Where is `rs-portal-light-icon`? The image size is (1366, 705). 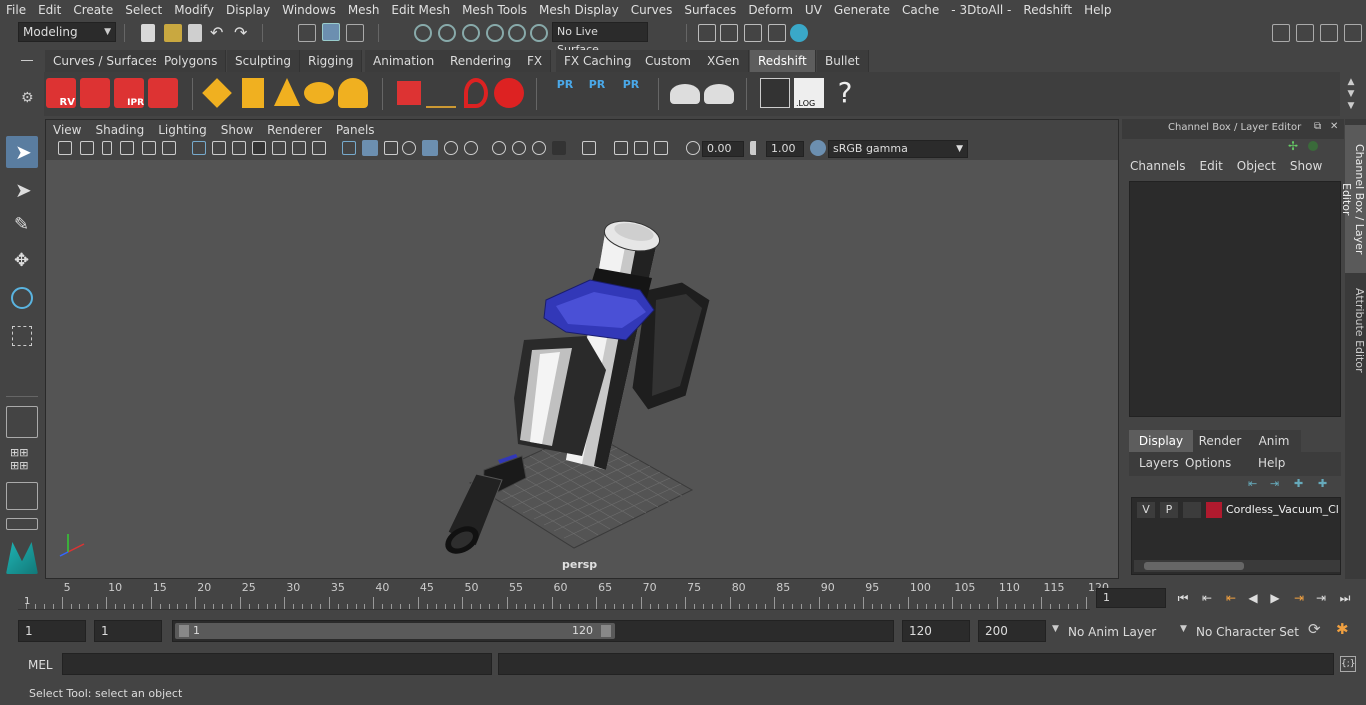 rs-portal-light-icon is located at coordinates (253, 93).